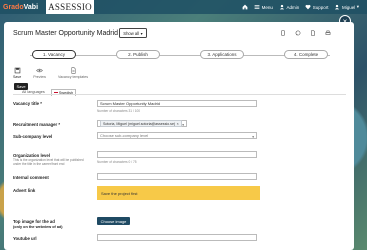 This screenshot has height=250, width=367. I want to click on preview-button: Preview, so click(39, 73).